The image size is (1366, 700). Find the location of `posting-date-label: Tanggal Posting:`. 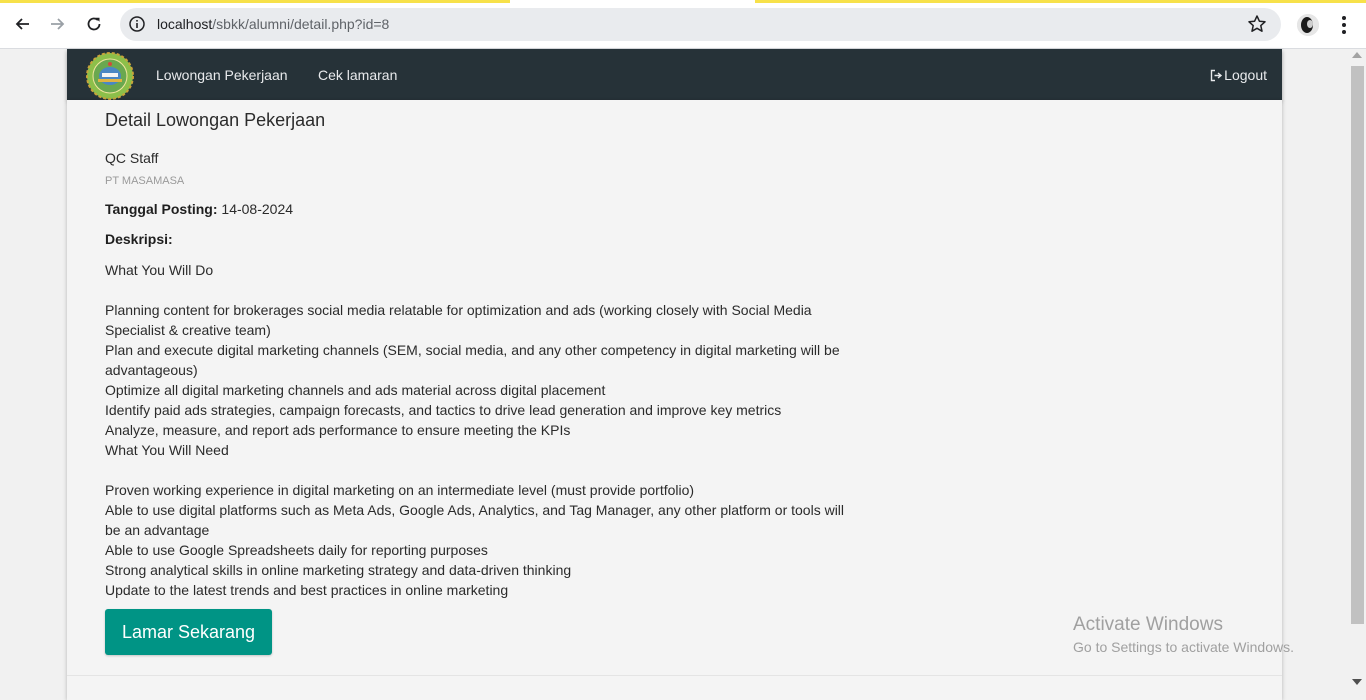

posting-date-label: Tanggal Posting: is located at coordinates (161, 209).